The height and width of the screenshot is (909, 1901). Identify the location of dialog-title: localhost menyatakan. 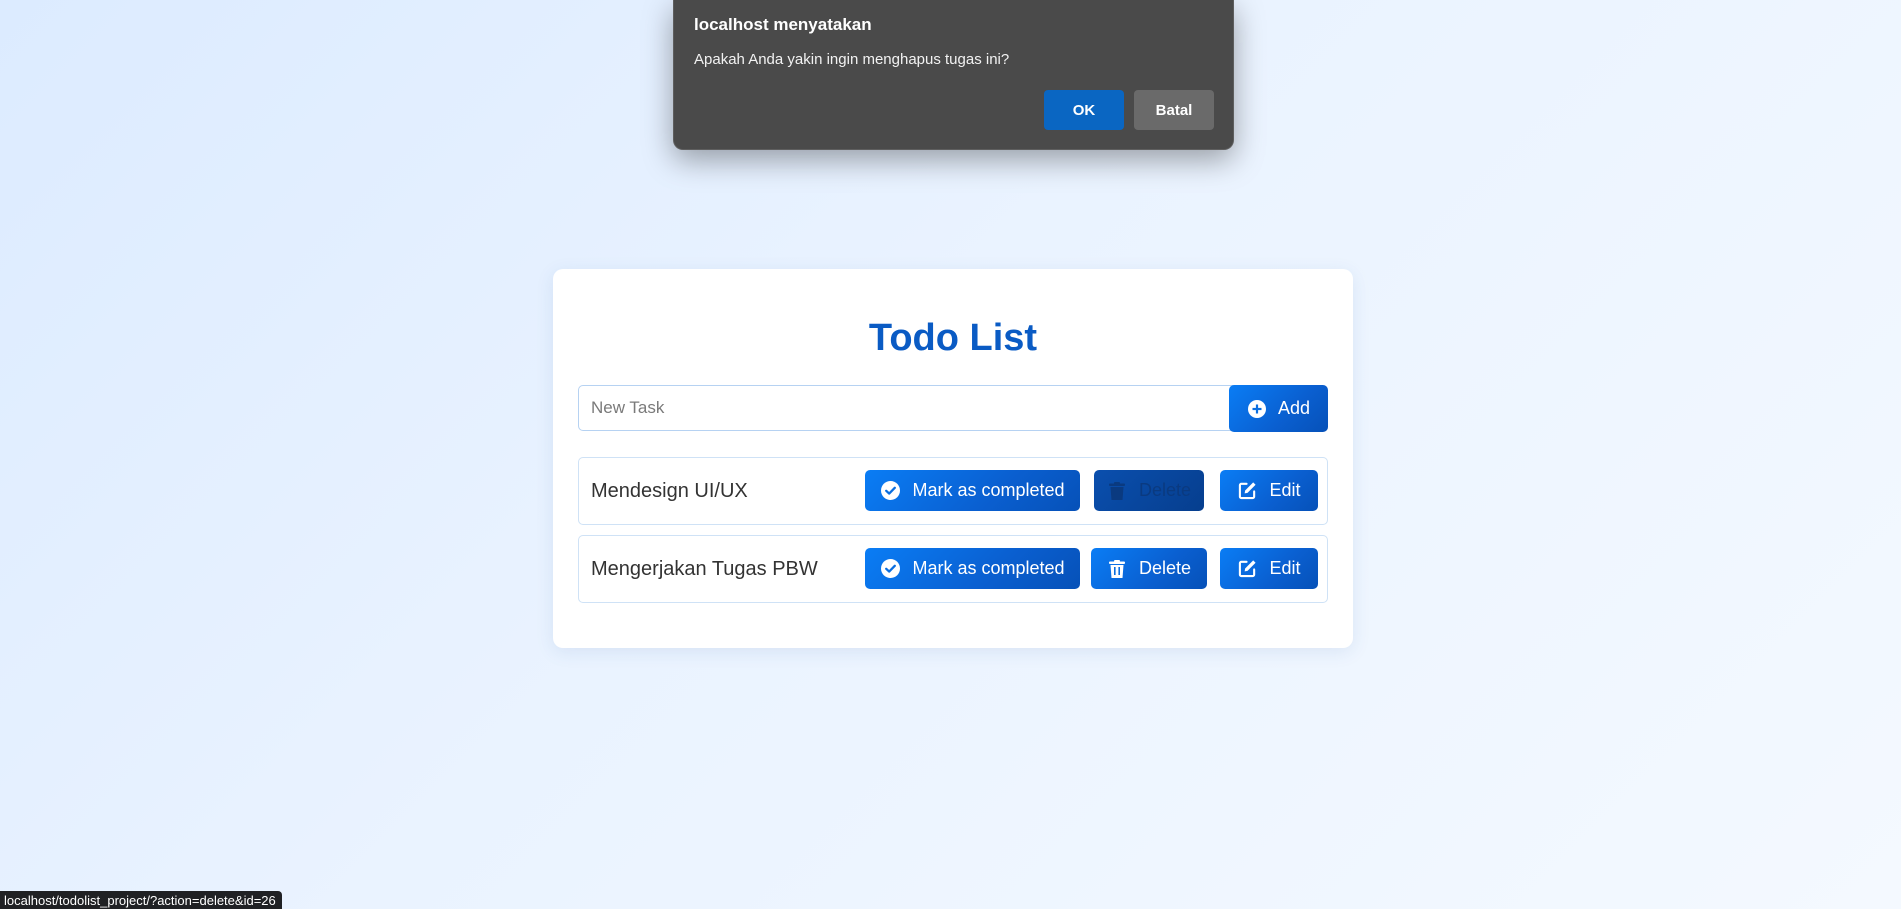
(783, 24).